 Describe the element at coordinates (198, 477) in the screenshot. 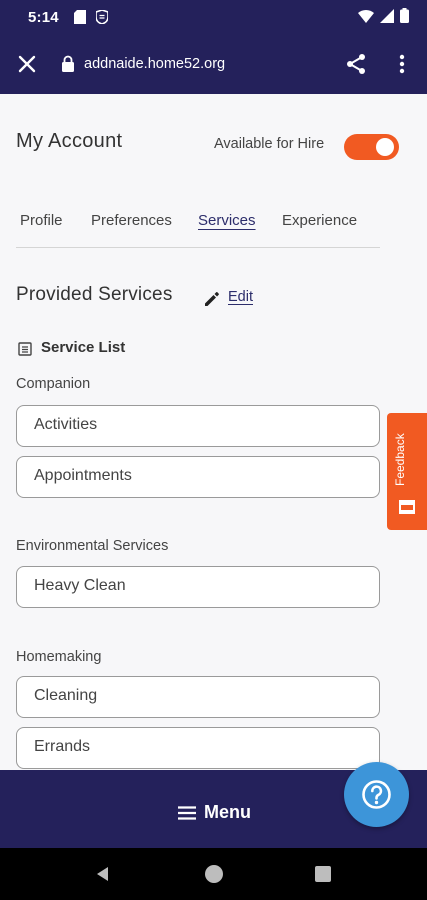

I see `service-item: Appointments` at that location.